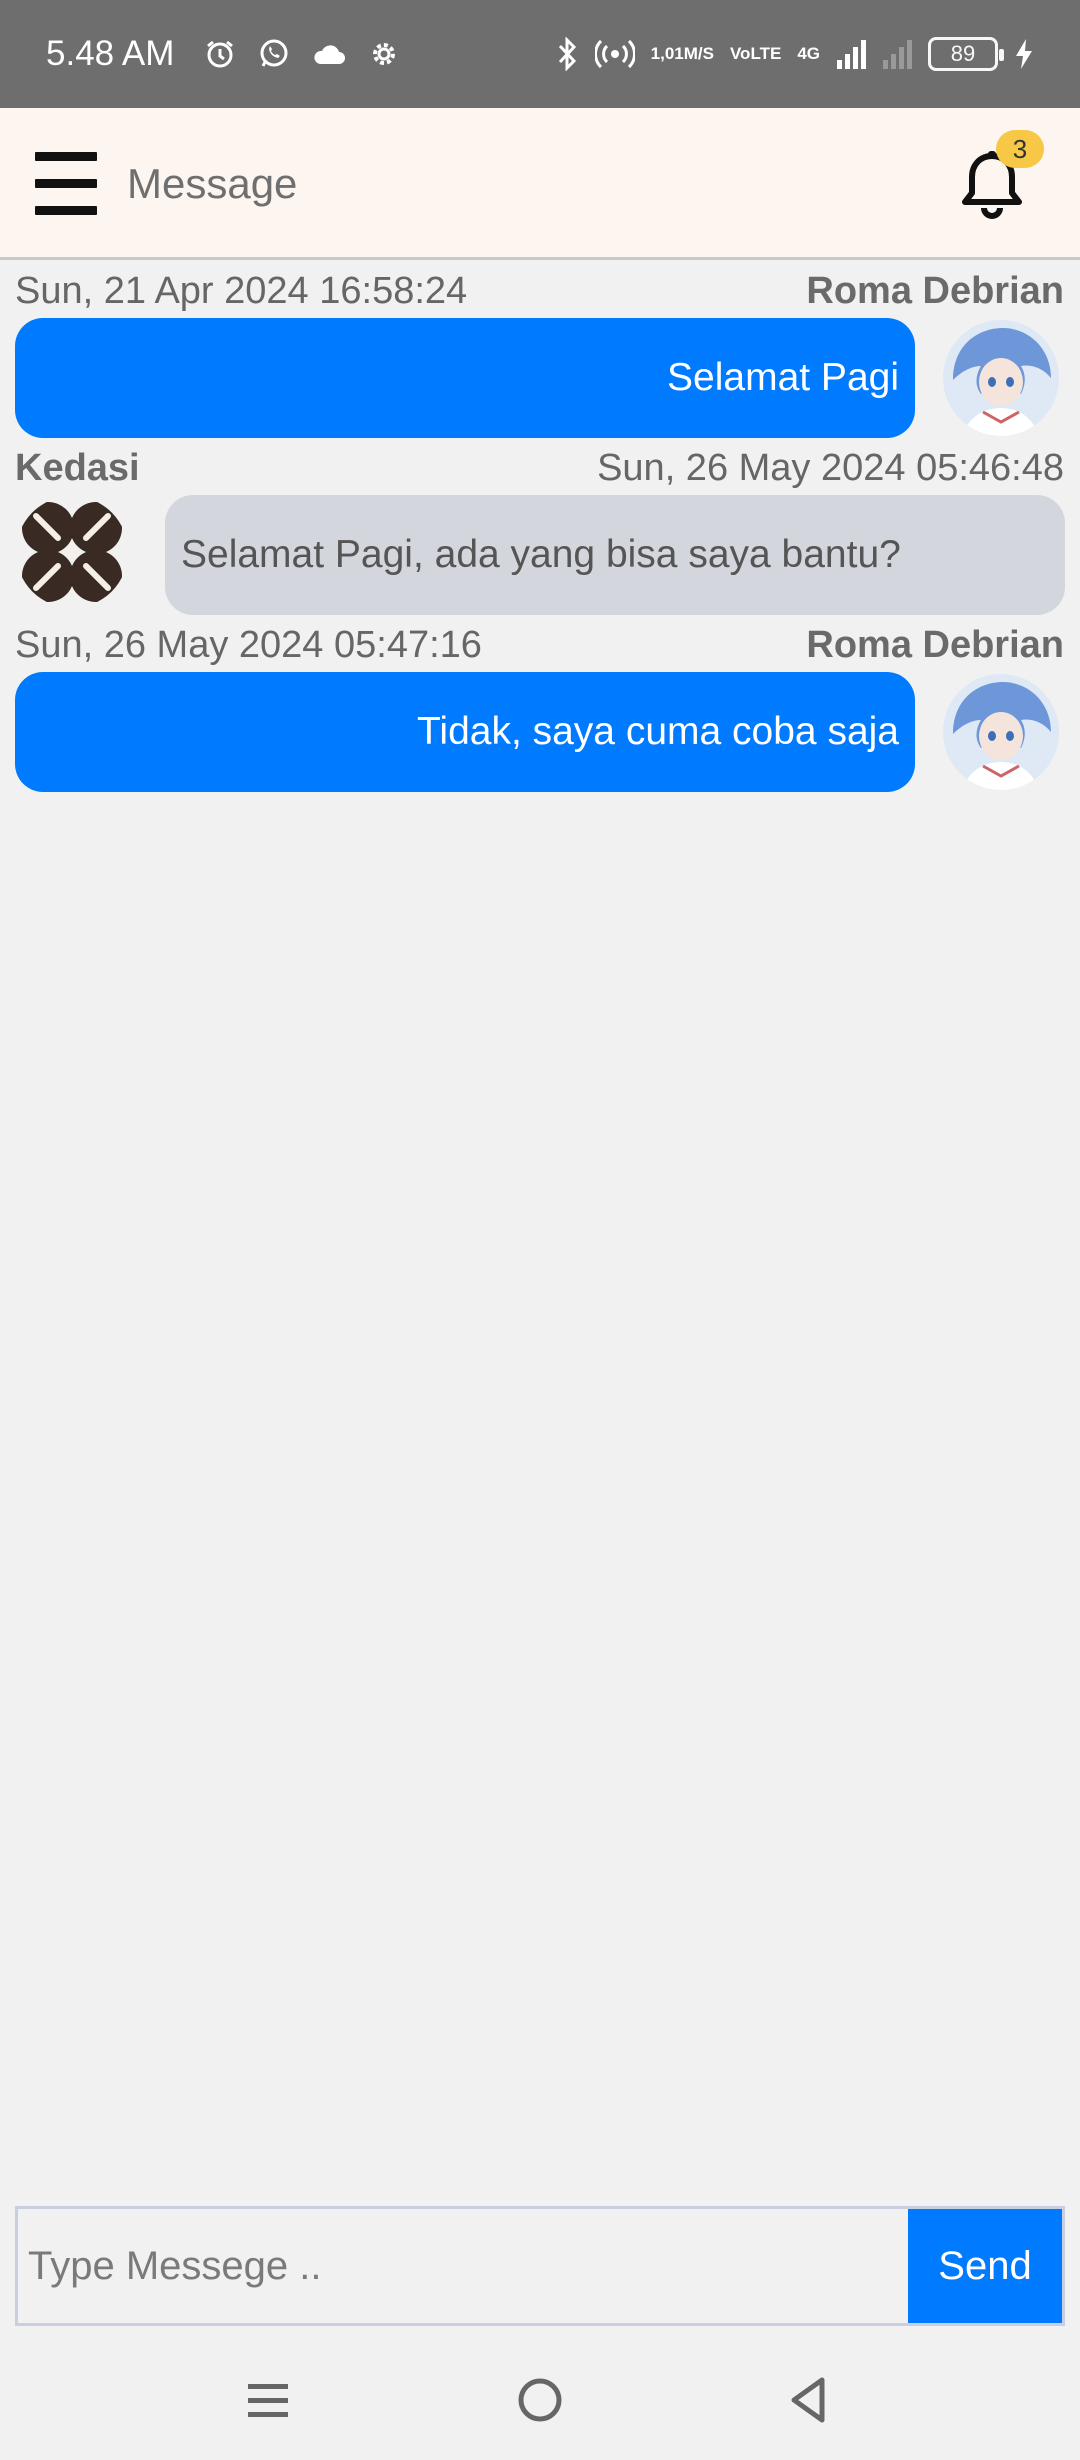  What do you see at coordinates (985, 2266) in the screenshot?
I see `send-button: Send` at bounding box center [985, 2266].